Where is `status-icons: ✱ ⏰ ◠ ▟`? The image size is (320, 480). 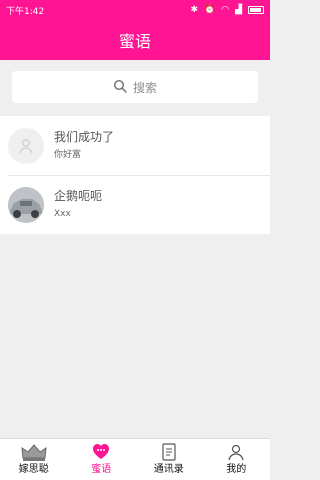 status-icons: ✱ ⏰ ◠ ▟ is located at coordinates (227, 10).